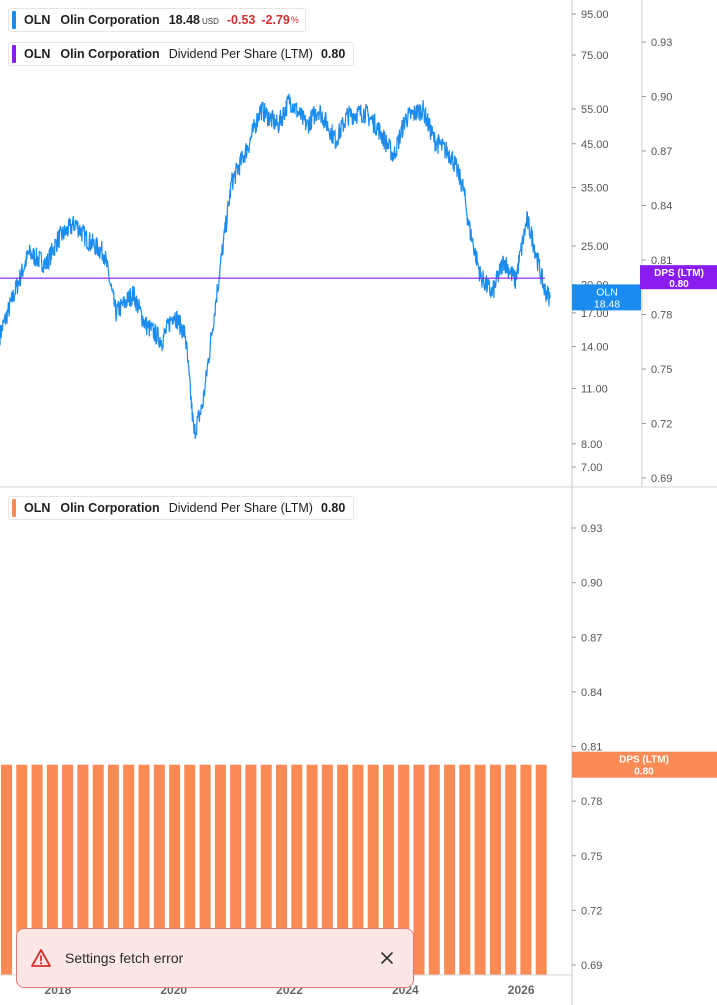  I want to click on bottom-tick-label: 0.75, so click(591, 857).